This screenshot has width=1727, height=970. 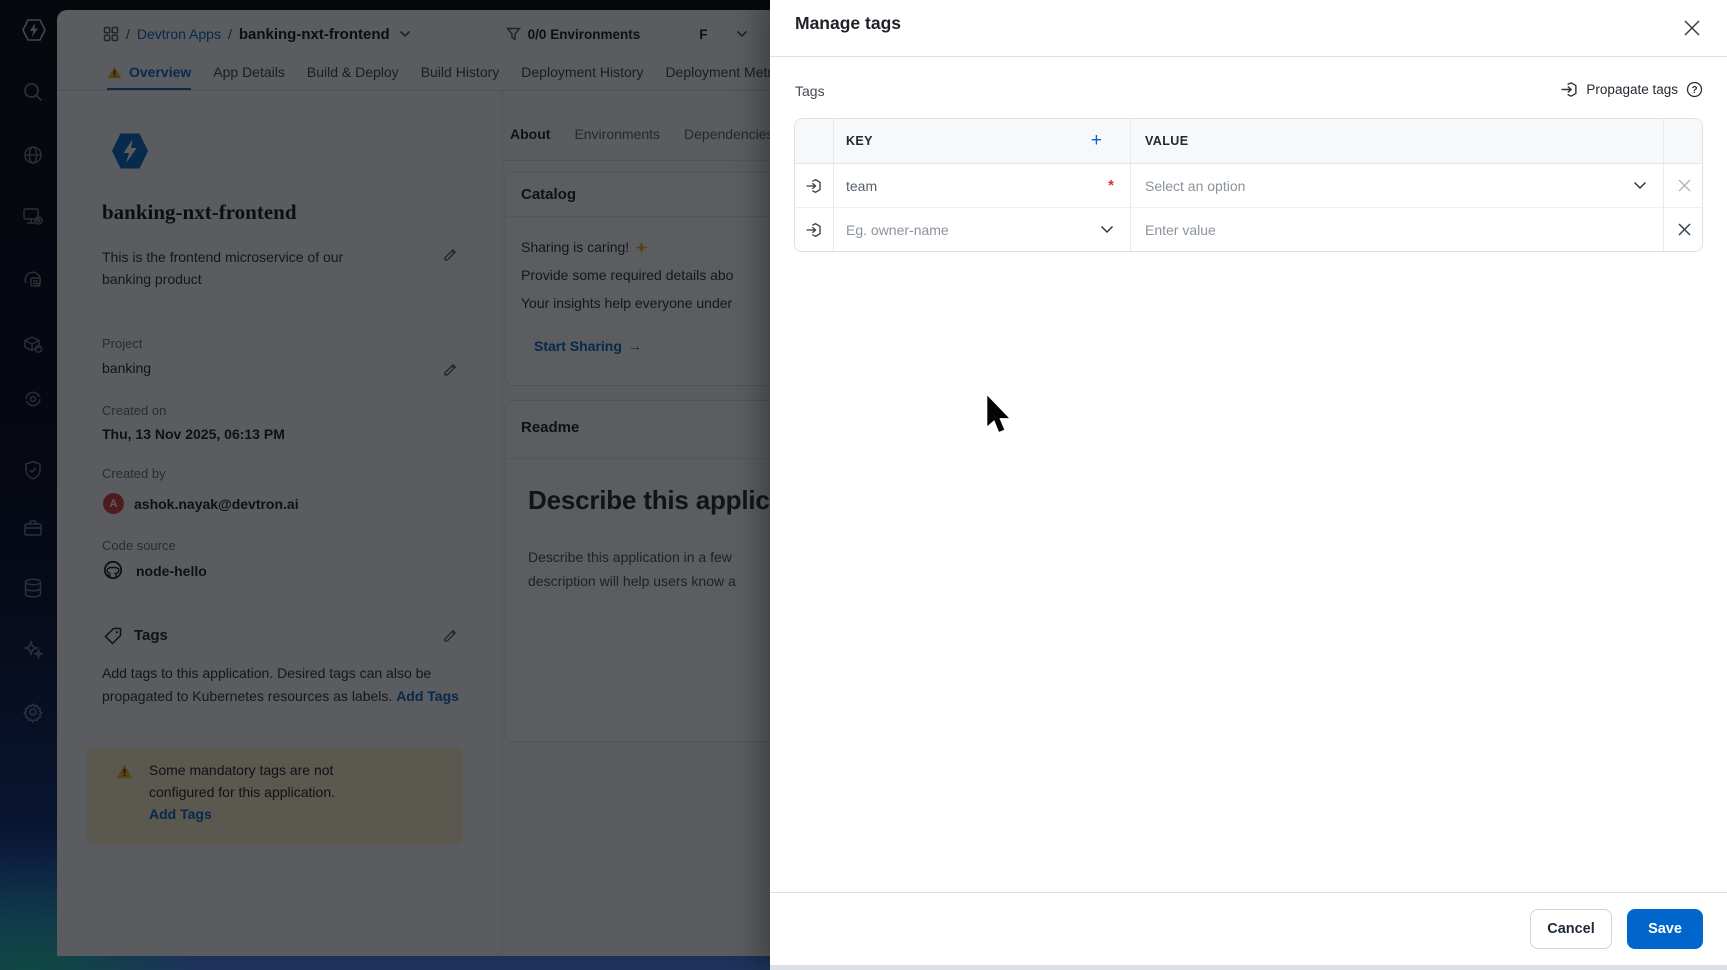 I want to click on tag-row-2: Eg. owner-name Enter value, so click(x=1248, y=229).